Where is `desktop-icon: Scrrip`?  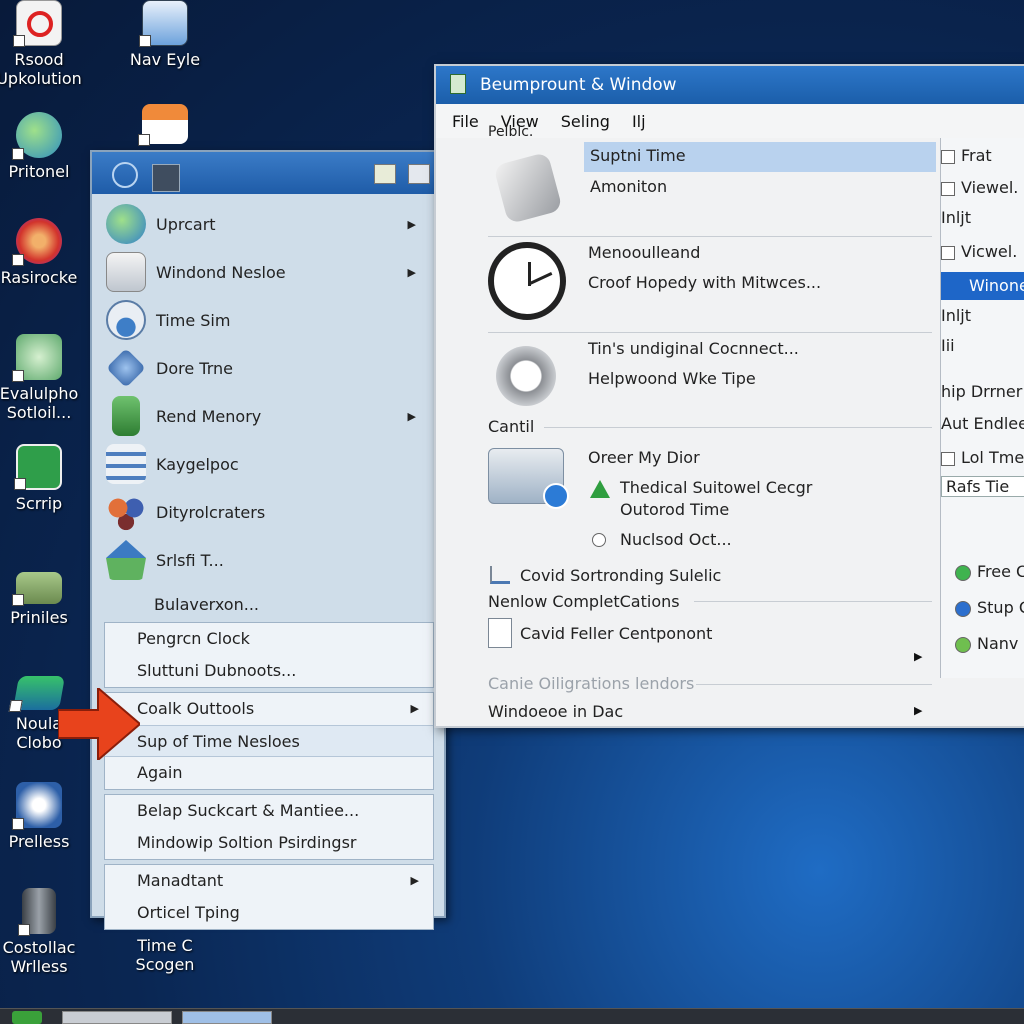
desktop-icon: Scrrip is located at coordinates (42, 478).